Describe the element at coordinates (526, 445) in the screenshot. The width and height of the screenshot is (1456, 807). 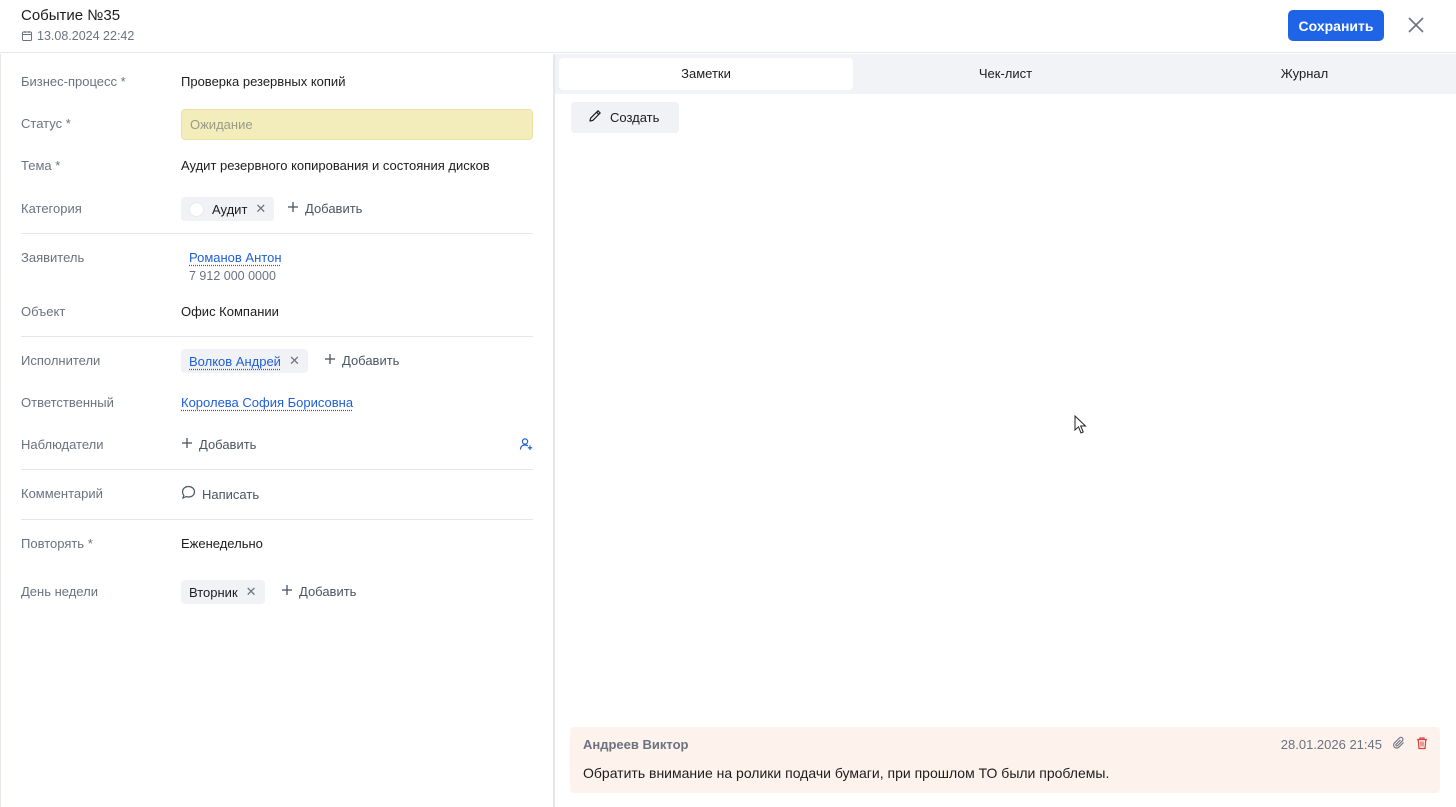
I see `add-myself-user-icon` at that location.